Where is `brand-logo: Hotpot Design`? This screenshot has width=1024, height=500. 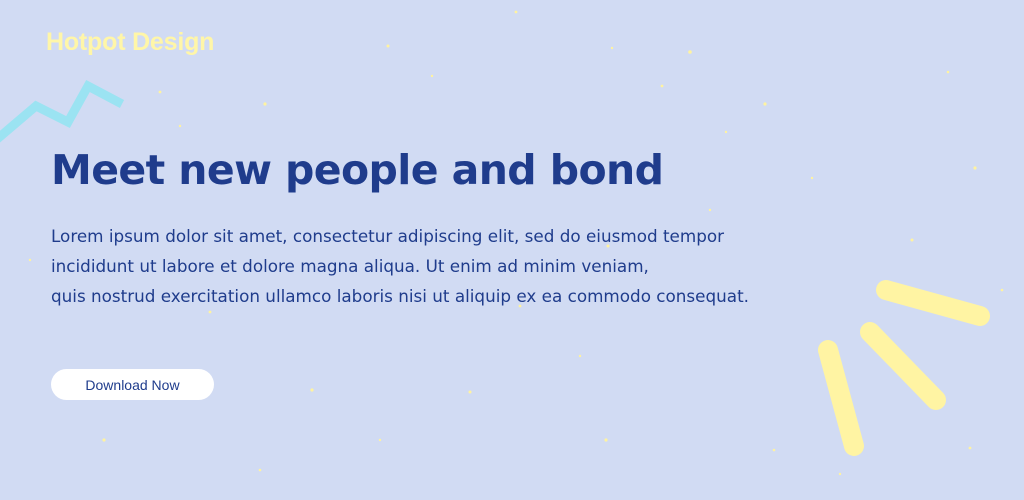
brand-logo: Hotpot Design is located at coordinates (130, 42).